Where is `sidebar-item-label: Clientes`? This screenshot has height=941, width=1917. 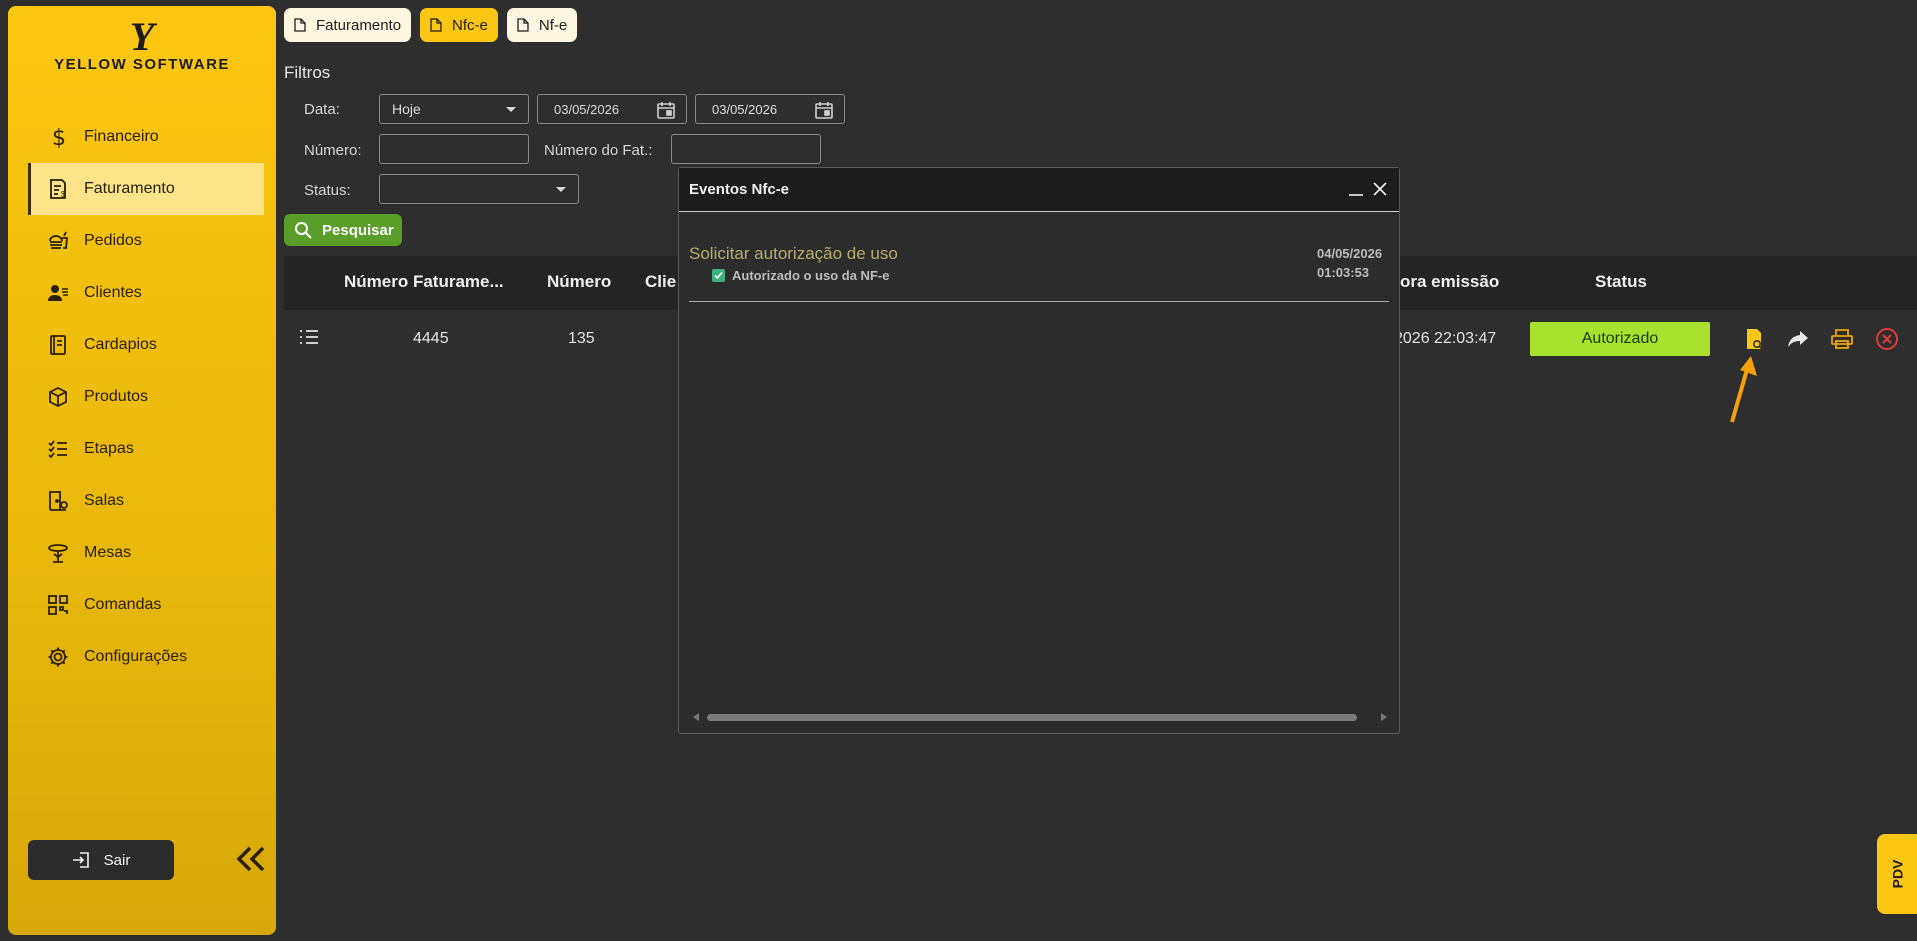
sidebar-item-label: Clientes is located at coordinates (113, 292).